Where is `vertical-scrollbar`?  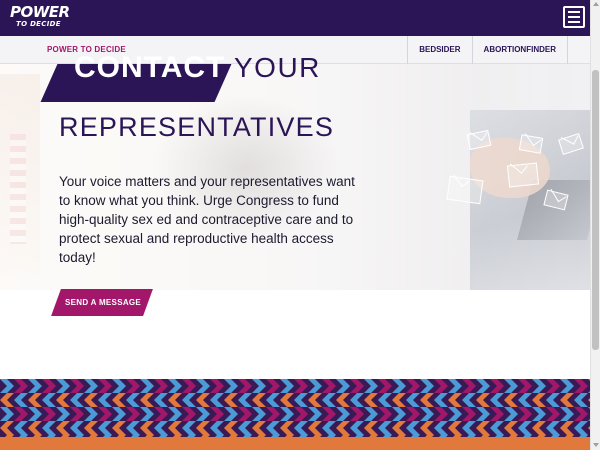 vertical-scrollbar is located at coordinates (595, 225).